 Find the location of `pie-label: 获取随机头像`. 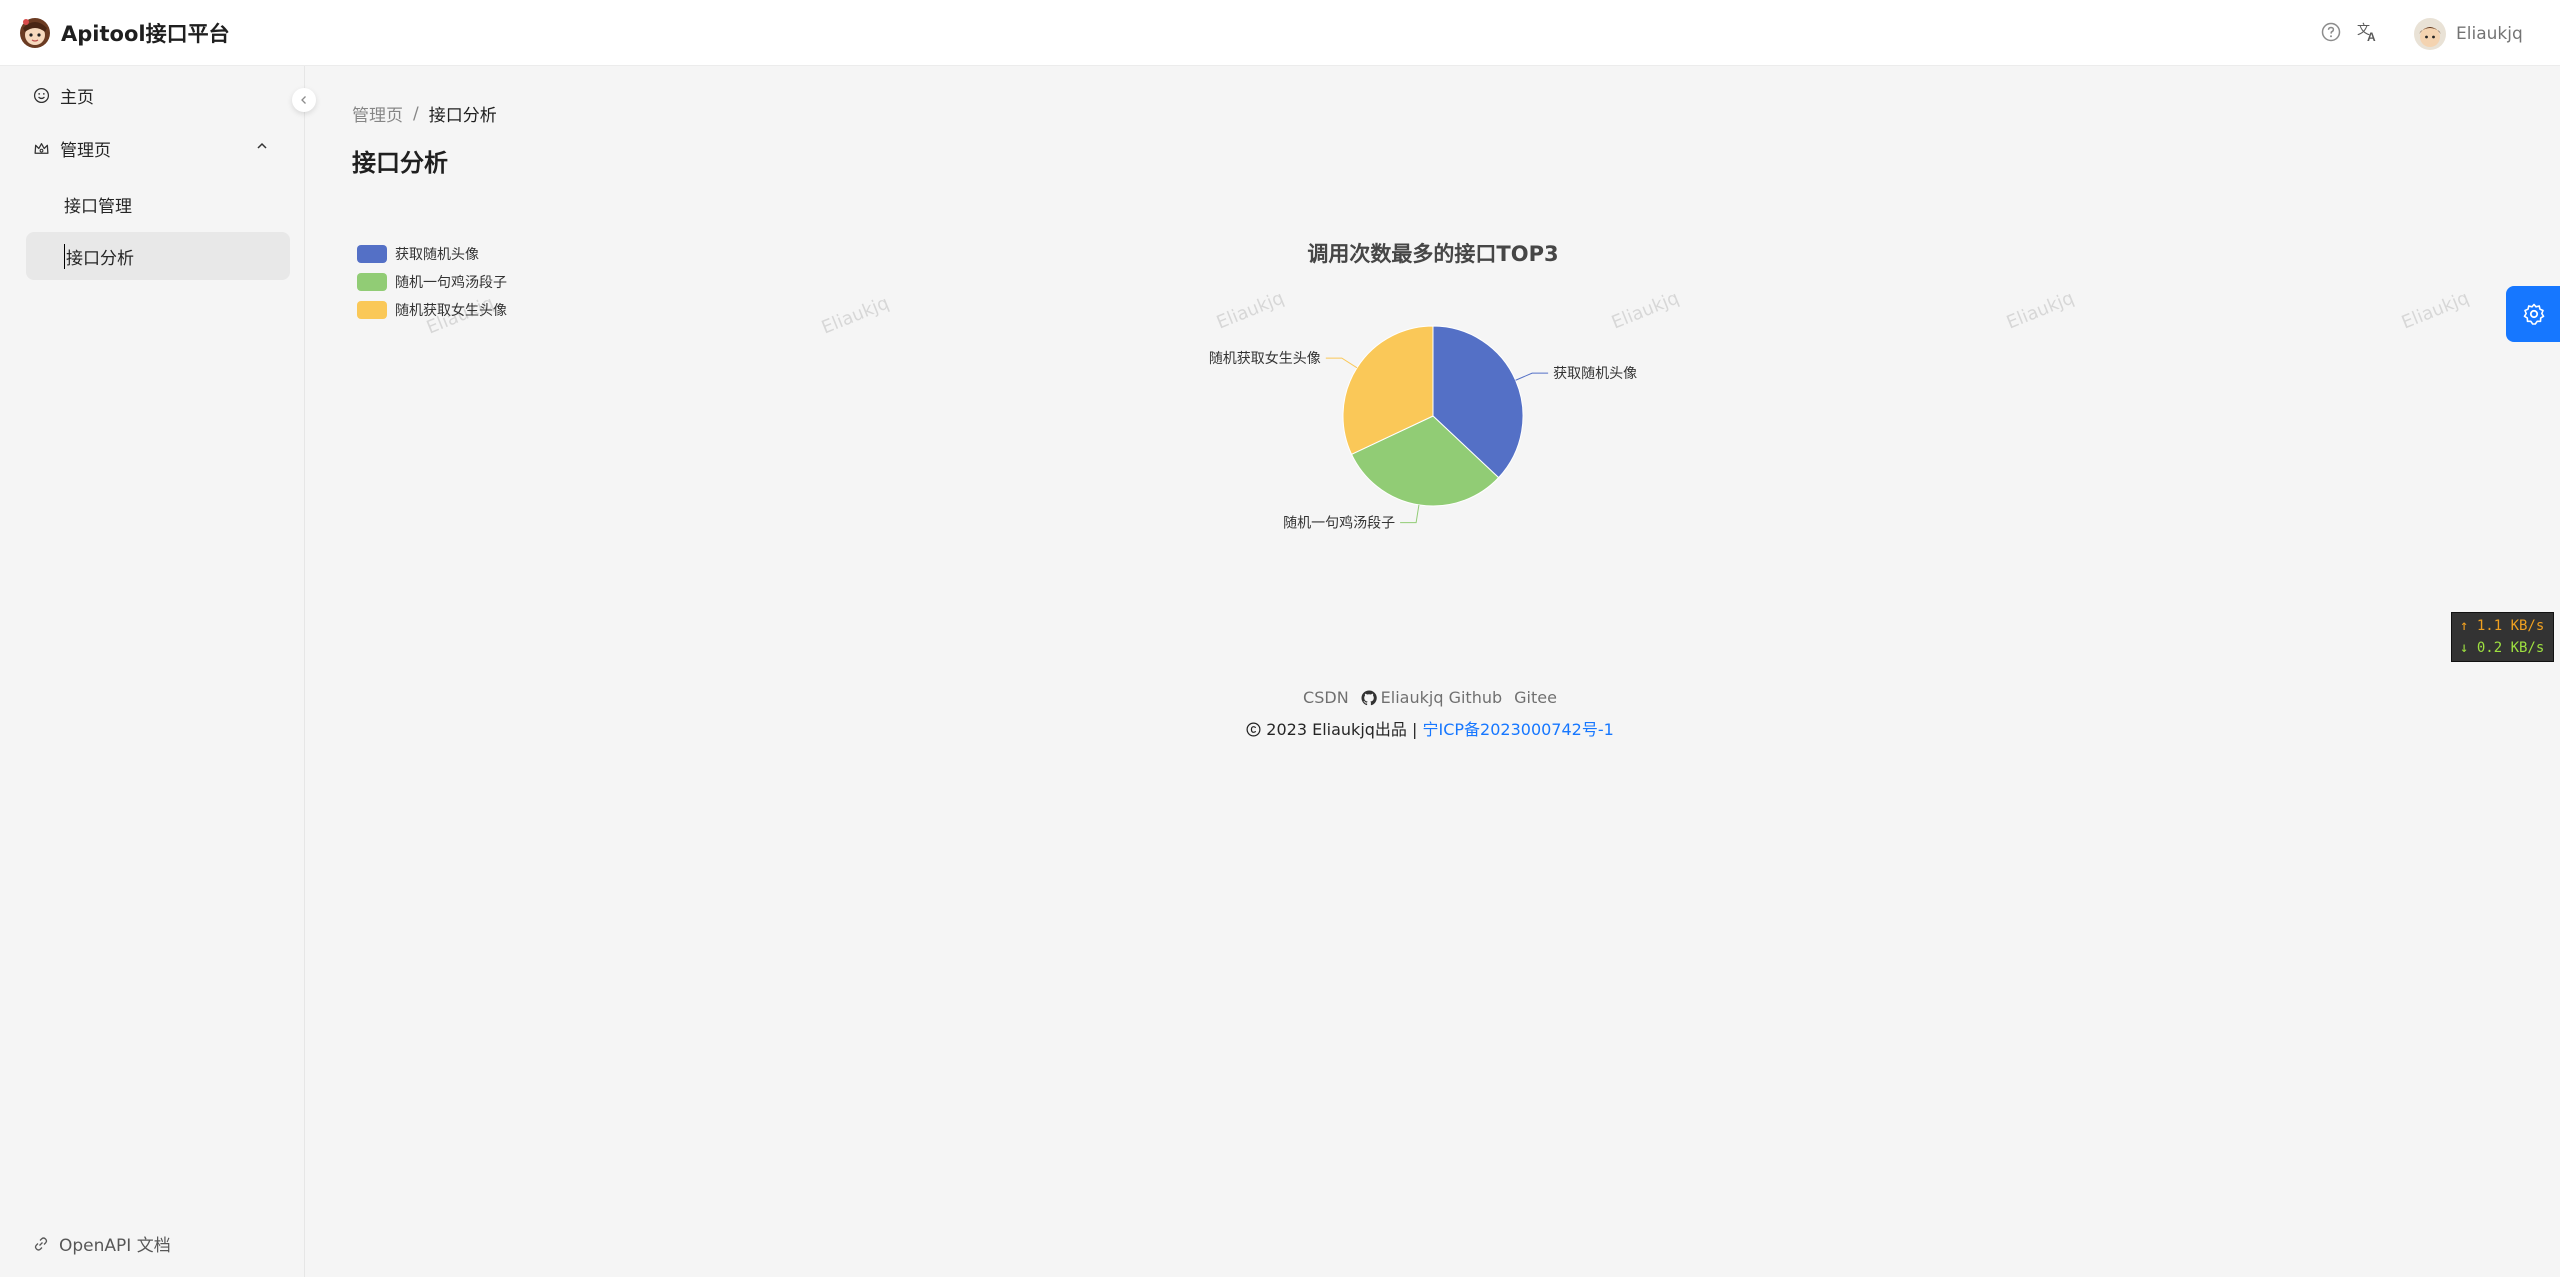

pie-label: 获取随机头像 is located at coordinates (1595, 374).